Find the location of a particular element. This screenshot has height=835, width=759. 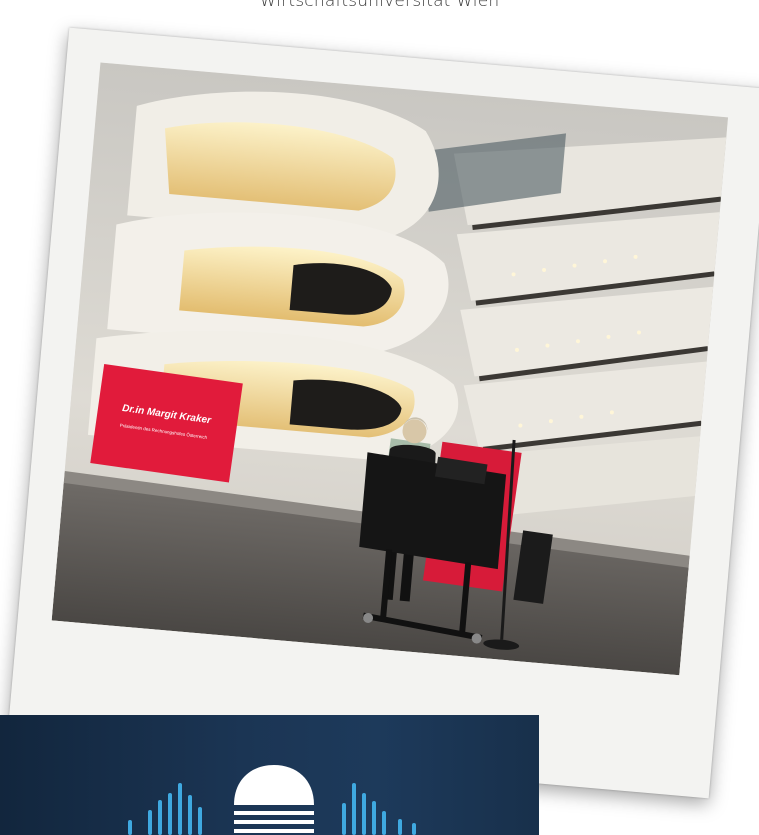

dome-with-lines-icon is located at coordinates (274, 799).